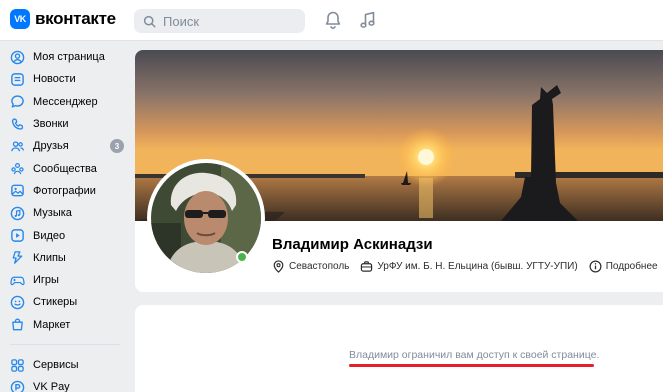 This screenshot has height=392, width=663. I want to click on sidebar-item-stickers: Стикеры, so click(65, 302).